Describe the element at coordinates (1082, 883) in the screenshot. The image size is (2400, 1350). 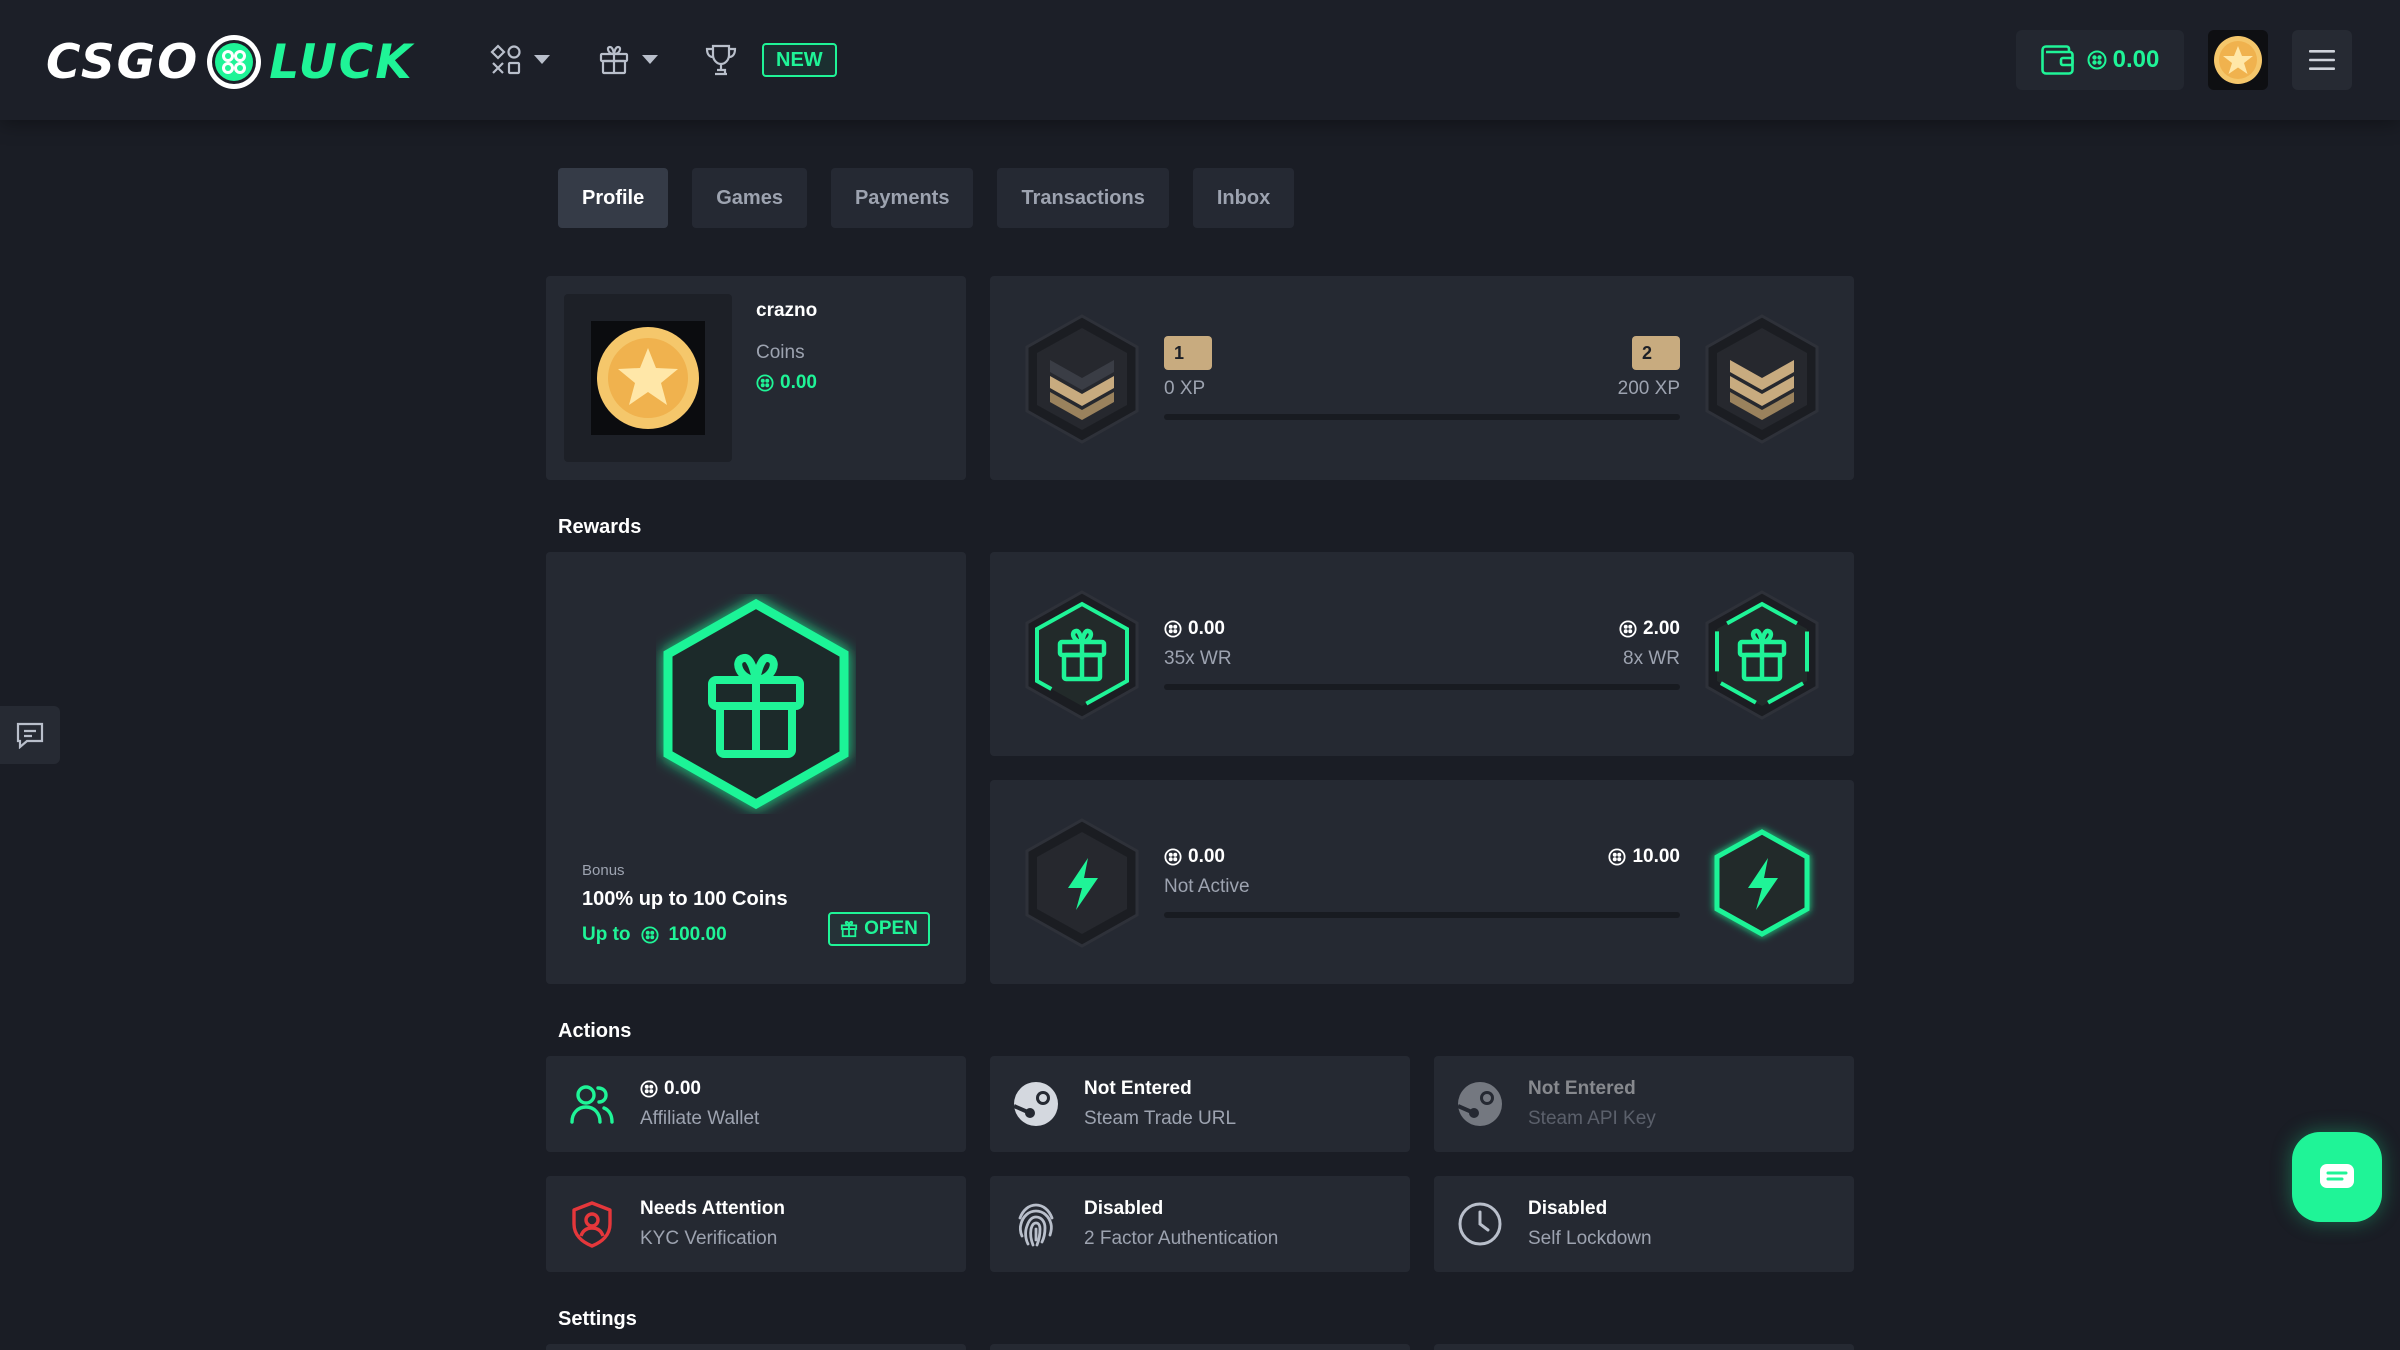
I see `lightning-current-icon` at that location.